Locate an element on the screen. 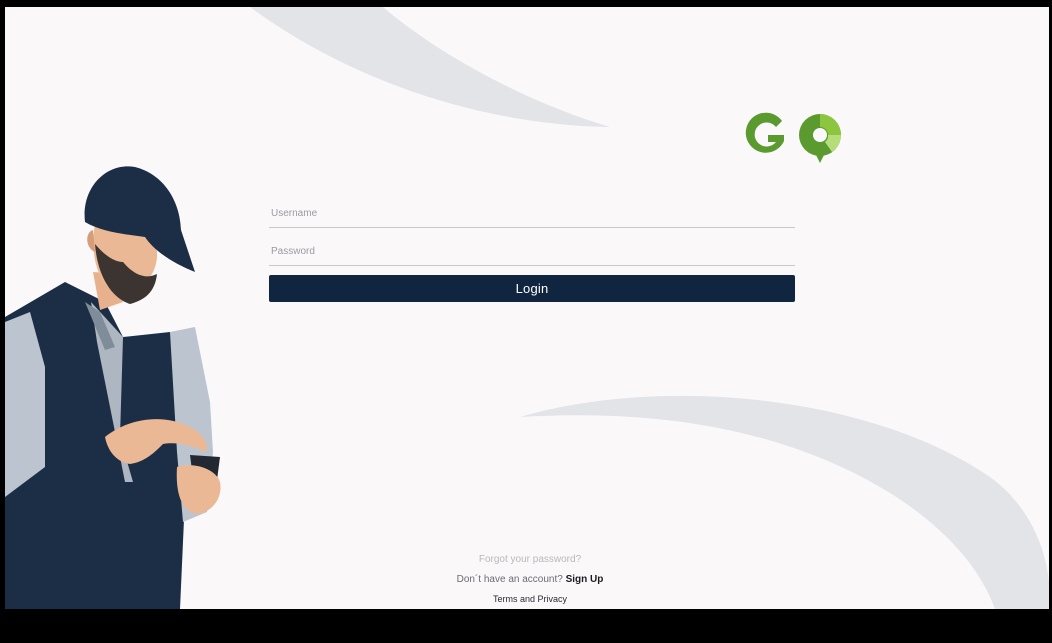 The height and width of the screenshot is (643, 1052). signup-link: Sign Up is located at coordinates (585, 579).